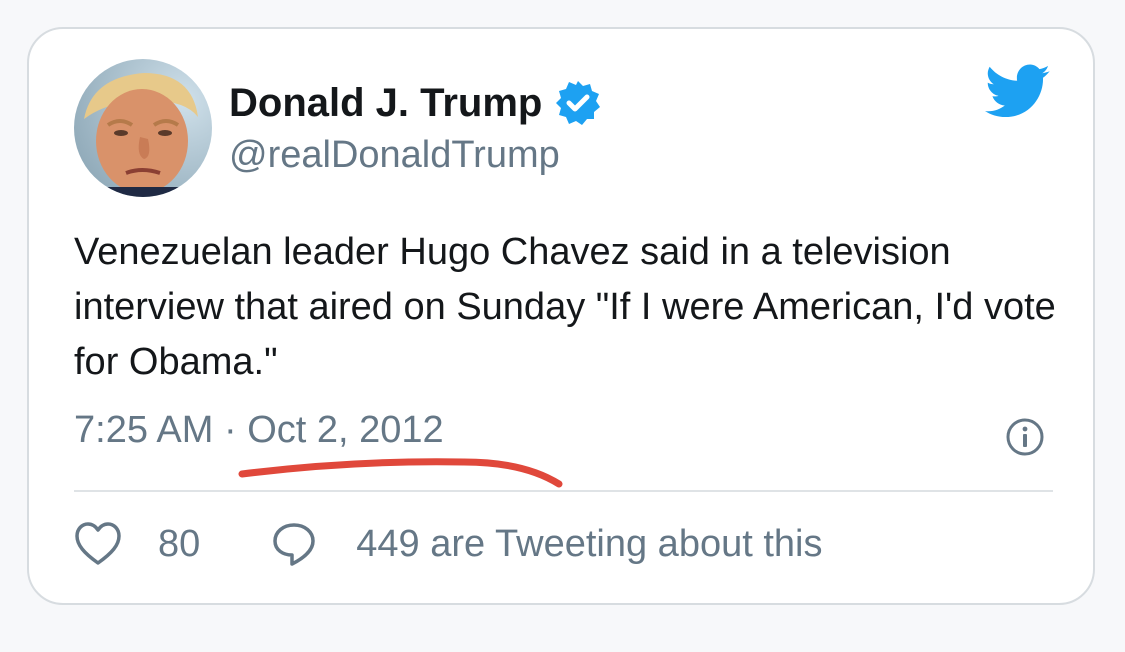 The width and height of the screenshot is (1125, 652). Describe the element at coordinates (98, 544) in the screenshot. I see `heart-icon` at that location.